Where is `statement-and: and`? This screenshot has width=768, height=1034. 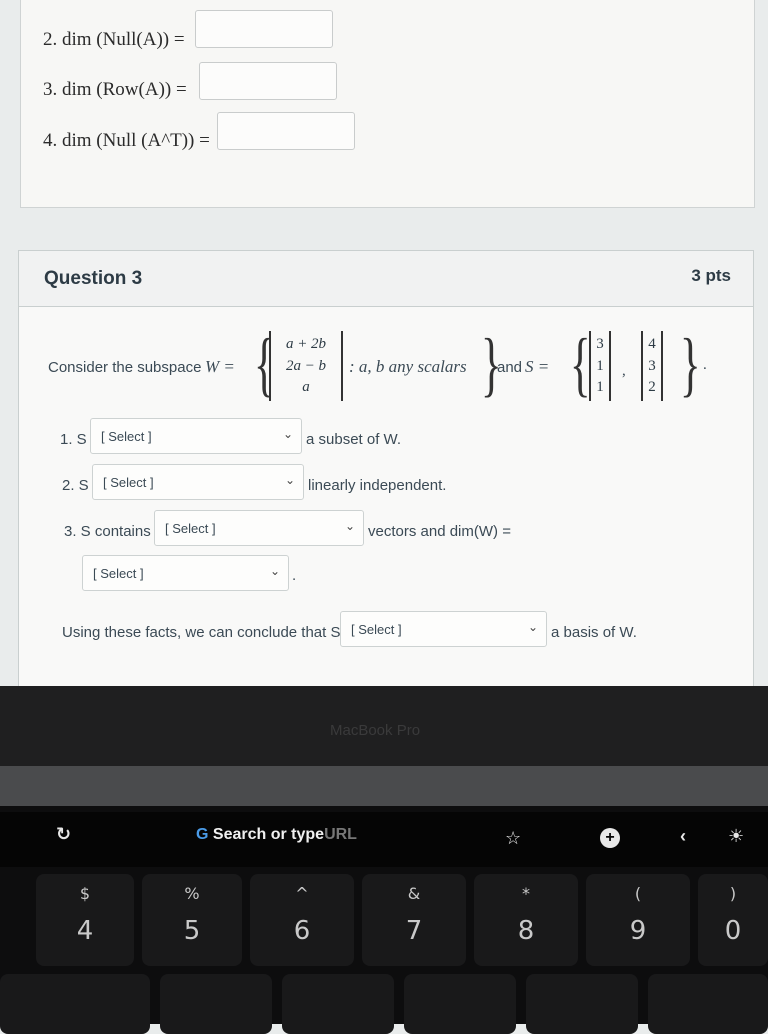 statement-and: and is located at coordinates (510, 367).